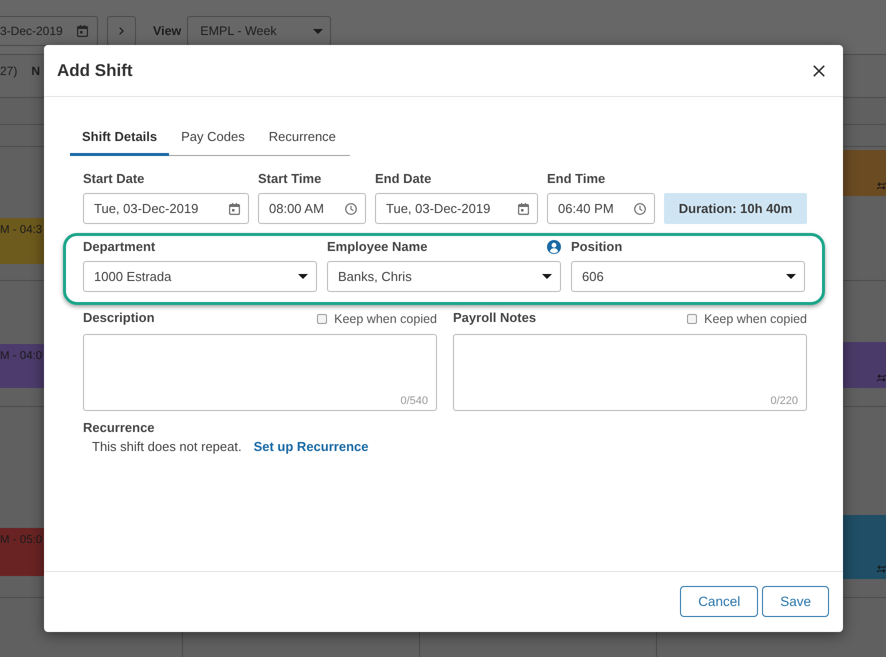  I want to click on person-icon, so click(554, 247).